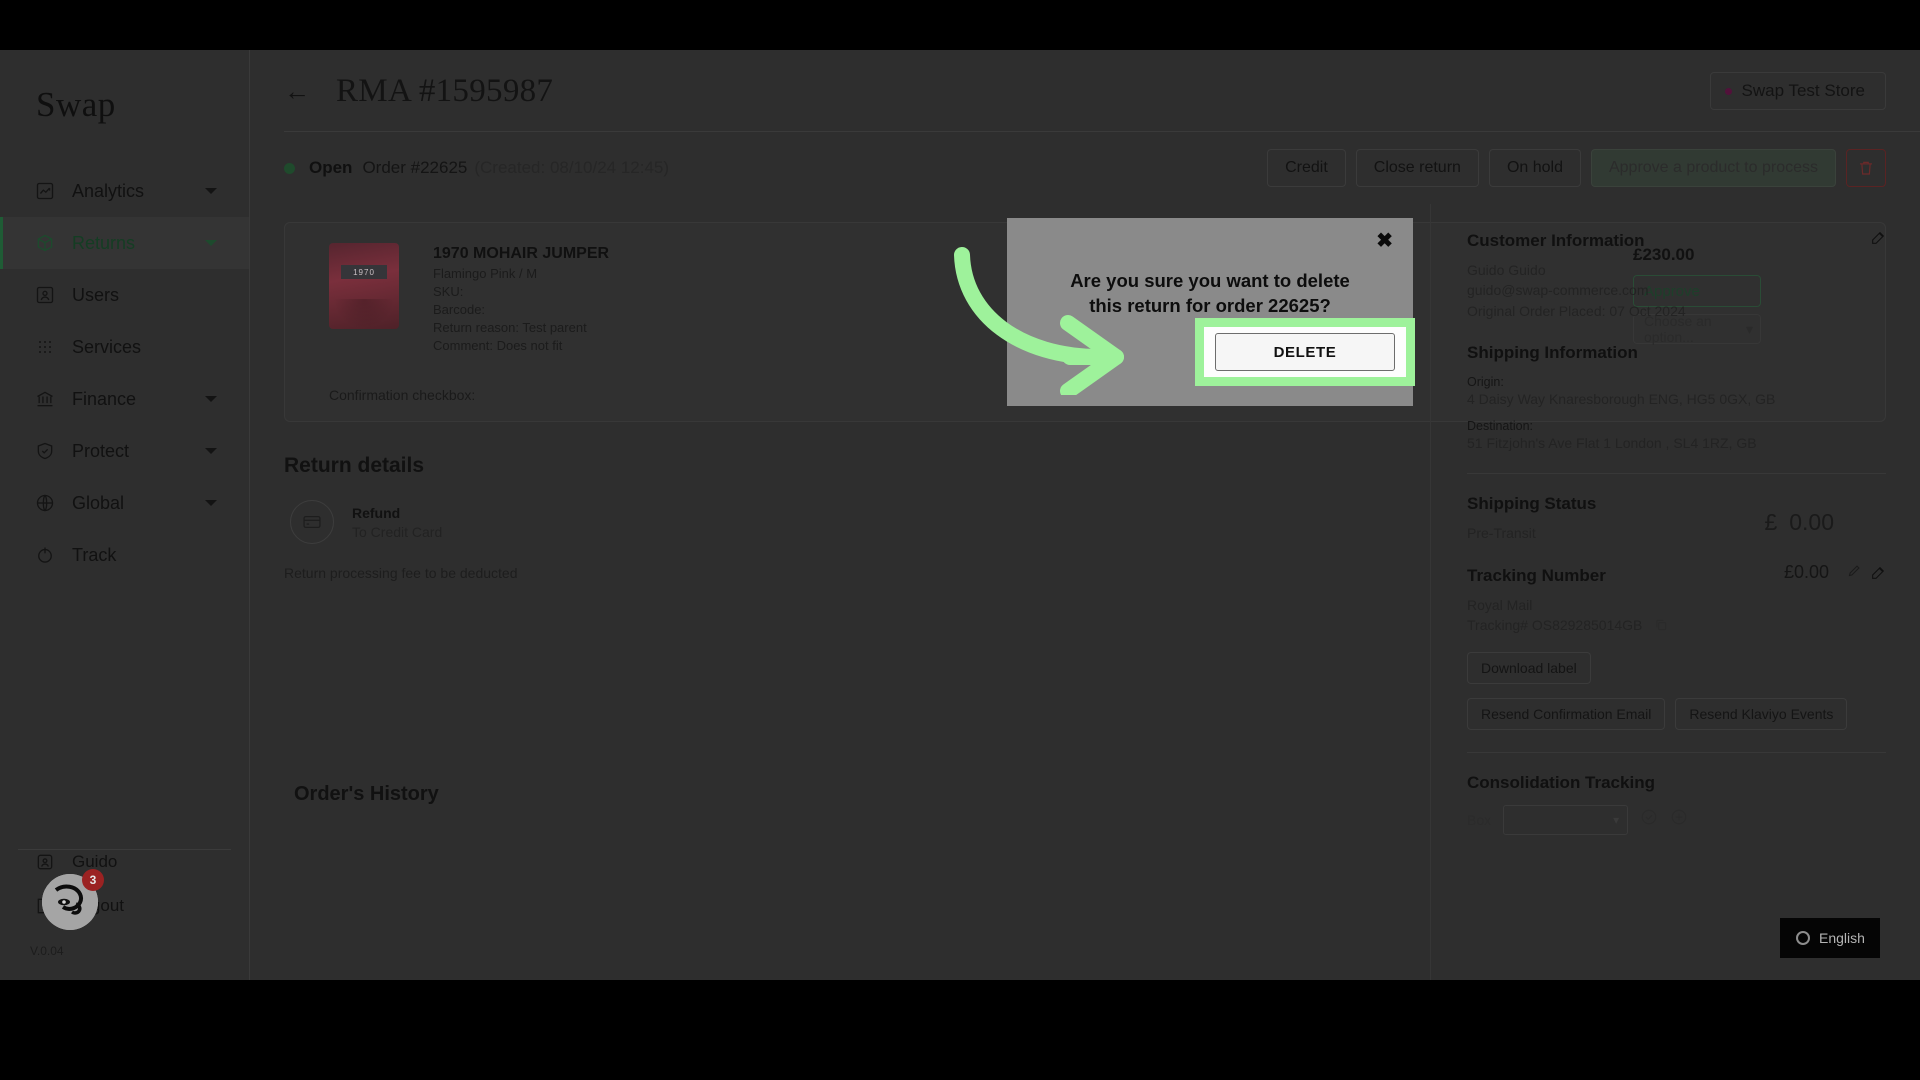 The image size is (1920, 1080). Describe the element at coordinates (94, 554) in the screenshot. I see `sidebar-item-label: Track` at that location.